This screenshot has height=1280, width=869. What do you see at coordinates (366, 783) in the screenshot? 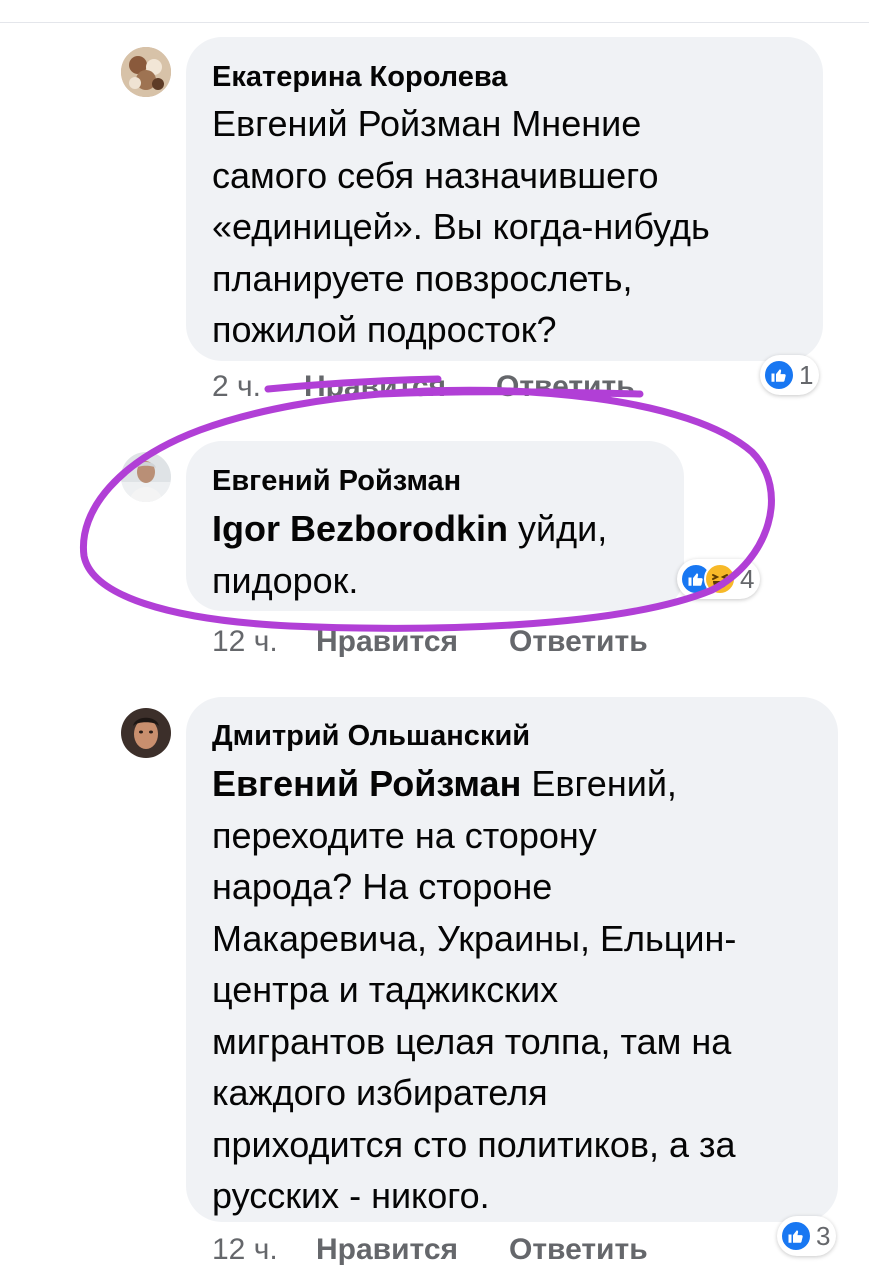
I see `mention-link: Евгений Ройзман` at bounding box center [366, 783].